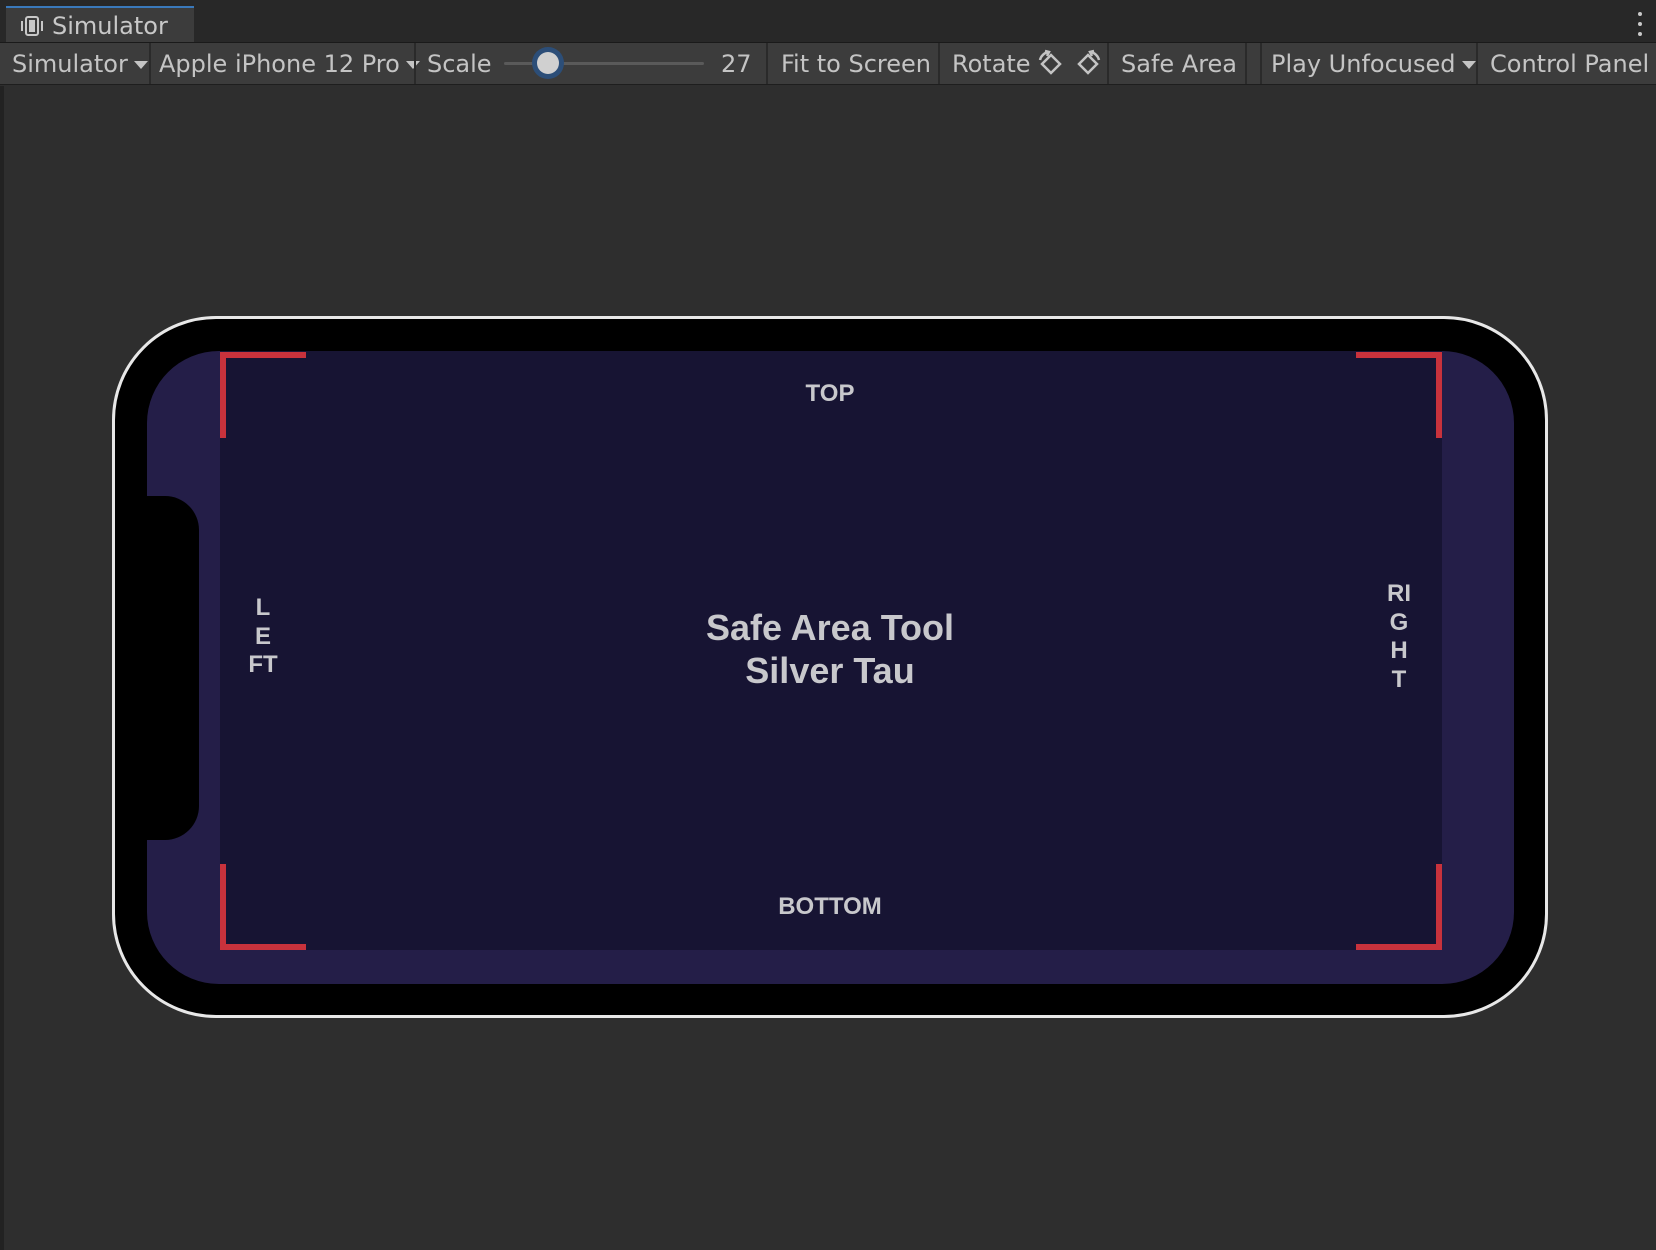  What do you see at coordinates (32, 26) in the screenshot?
I see `simulator-device-icon` at bounding box center [32, 26].